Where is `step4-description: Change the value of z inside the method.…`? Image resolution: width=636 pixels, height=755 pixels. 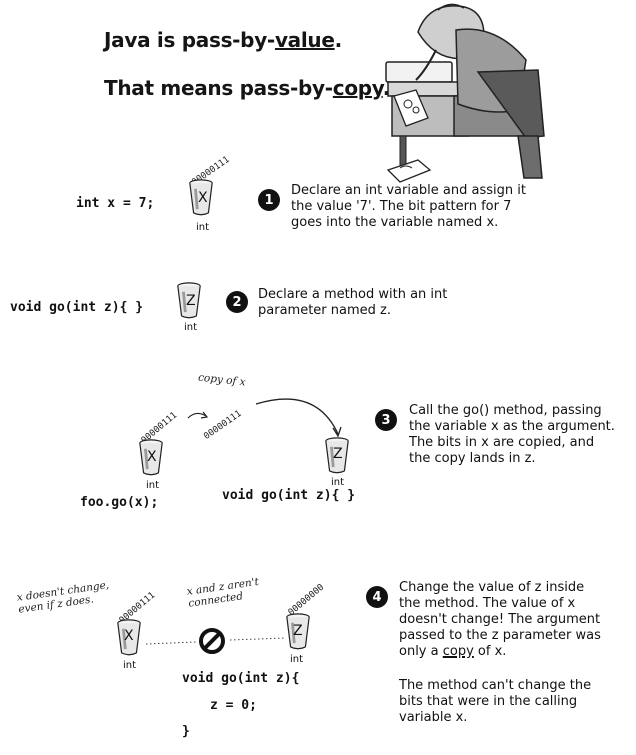
step4-description: Change the value of z inside the method.… is located at coordinates (514, 620).